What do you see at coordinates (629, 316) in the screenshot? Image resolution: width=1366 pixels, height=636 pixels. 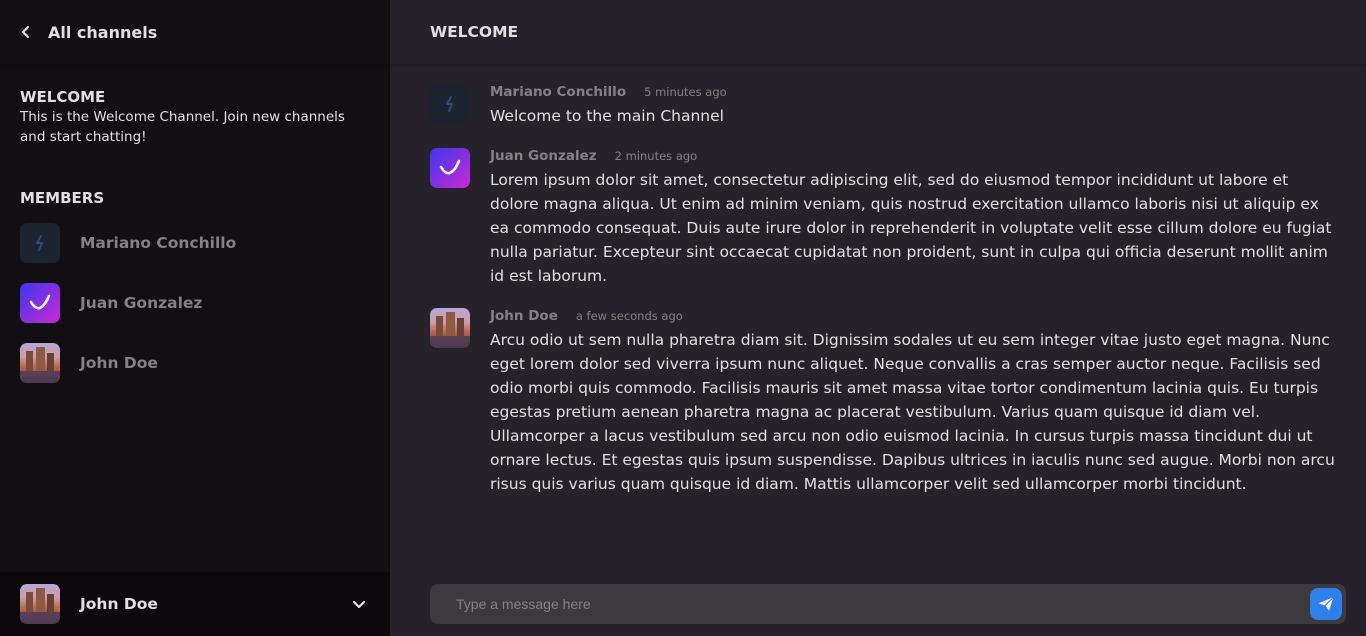 I see `message-time: a few seconds ago` at bounding box center [629, 316].